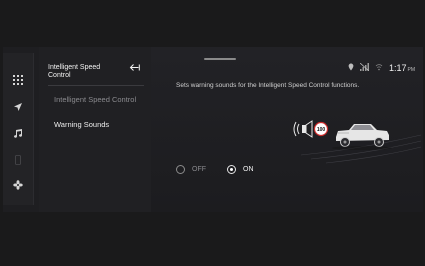 Image resolution: width=425 pixels, height=266 pixels. I want to click on radio-off, so click(180, 169).